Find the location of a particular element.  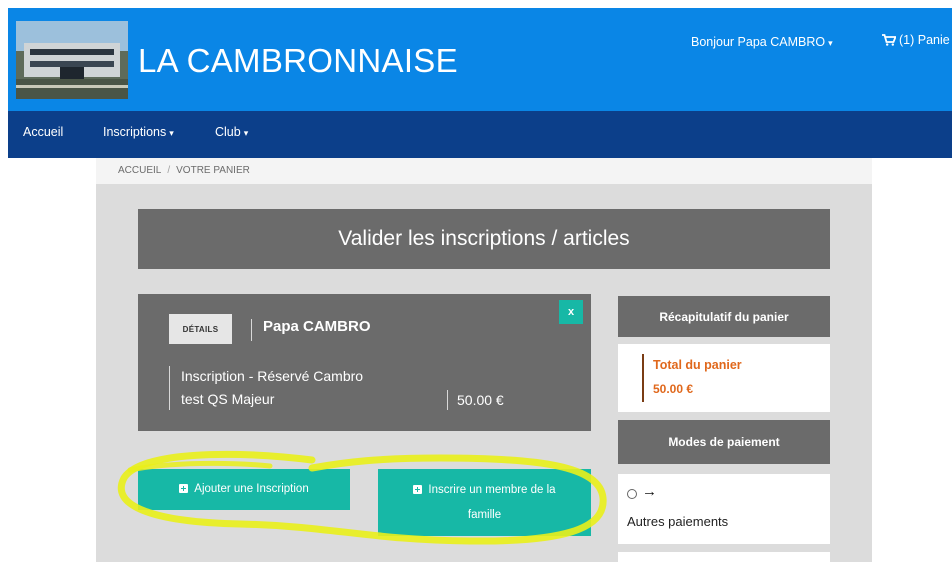

nav-item-club: Club ▾ is located at coordinates (231, 132).